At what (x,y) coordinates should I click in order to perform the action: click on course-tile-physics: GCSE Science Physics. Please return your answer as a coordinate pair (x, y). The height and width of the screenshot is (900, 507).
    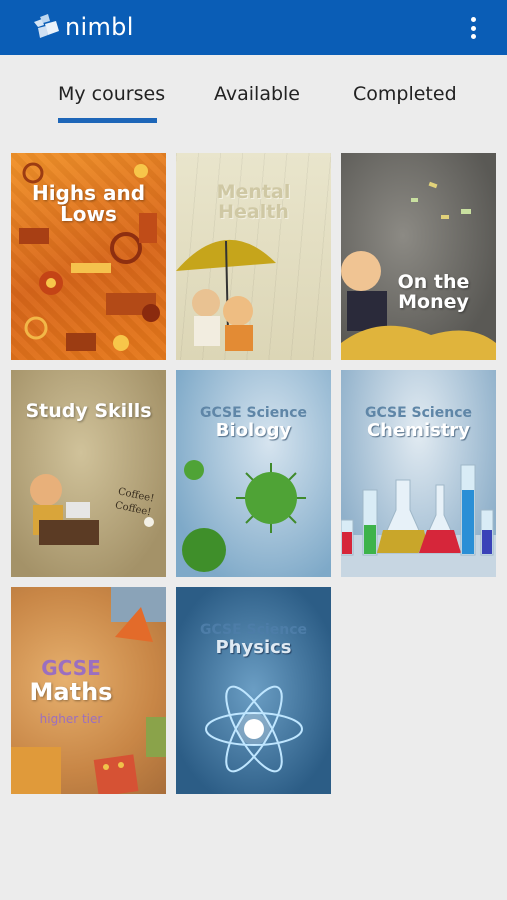
    Looking at the image, I should click on (253, 690).